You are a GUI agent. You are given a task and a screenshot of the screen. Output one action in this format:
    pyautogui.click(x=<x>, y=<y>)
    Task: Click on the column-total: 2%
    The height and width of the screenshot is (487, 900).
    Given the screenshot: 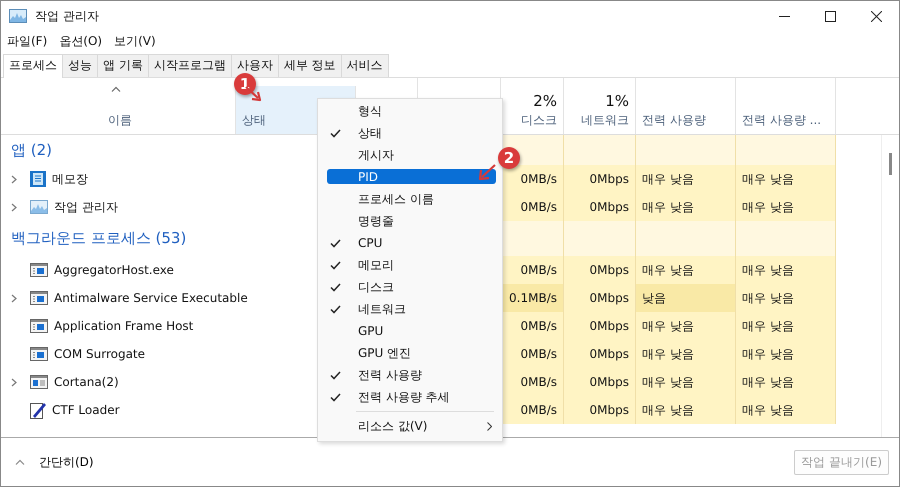 What is the action you would take?
    pyautogui.click(x=545, y=101)
    